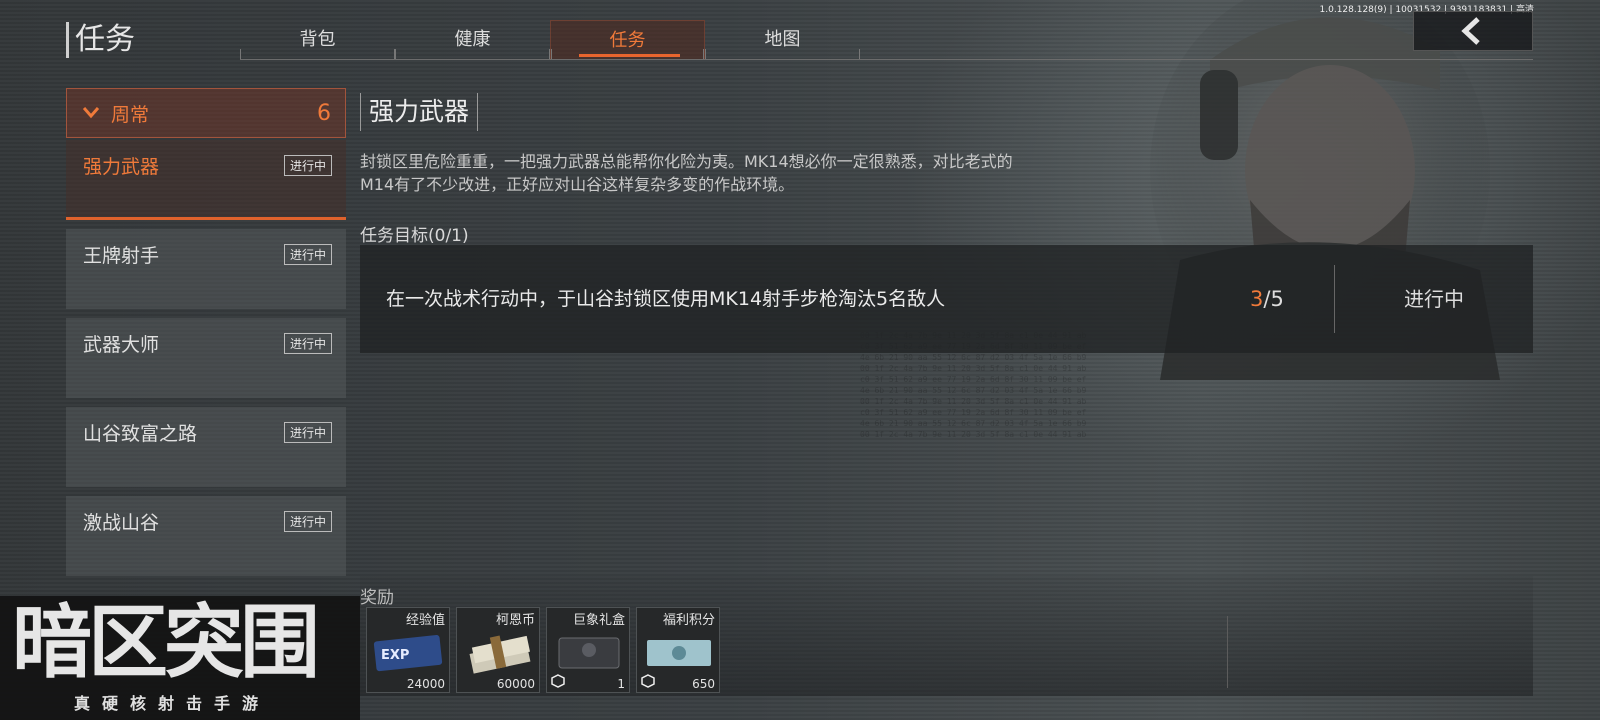 The image size is (1600, 720). I want to click on game-logo: 暗区突围 真硬核射击手游, so click(180, 658).